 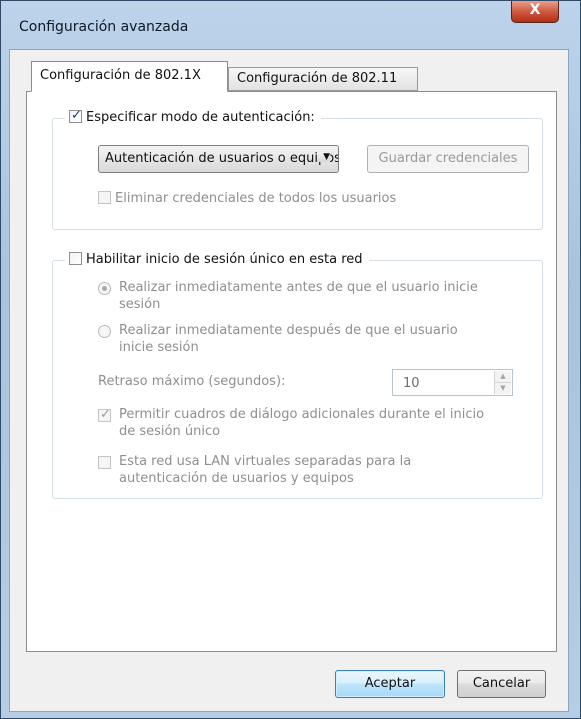 I want to click on close-icon: X, so click(x=535, y=10).